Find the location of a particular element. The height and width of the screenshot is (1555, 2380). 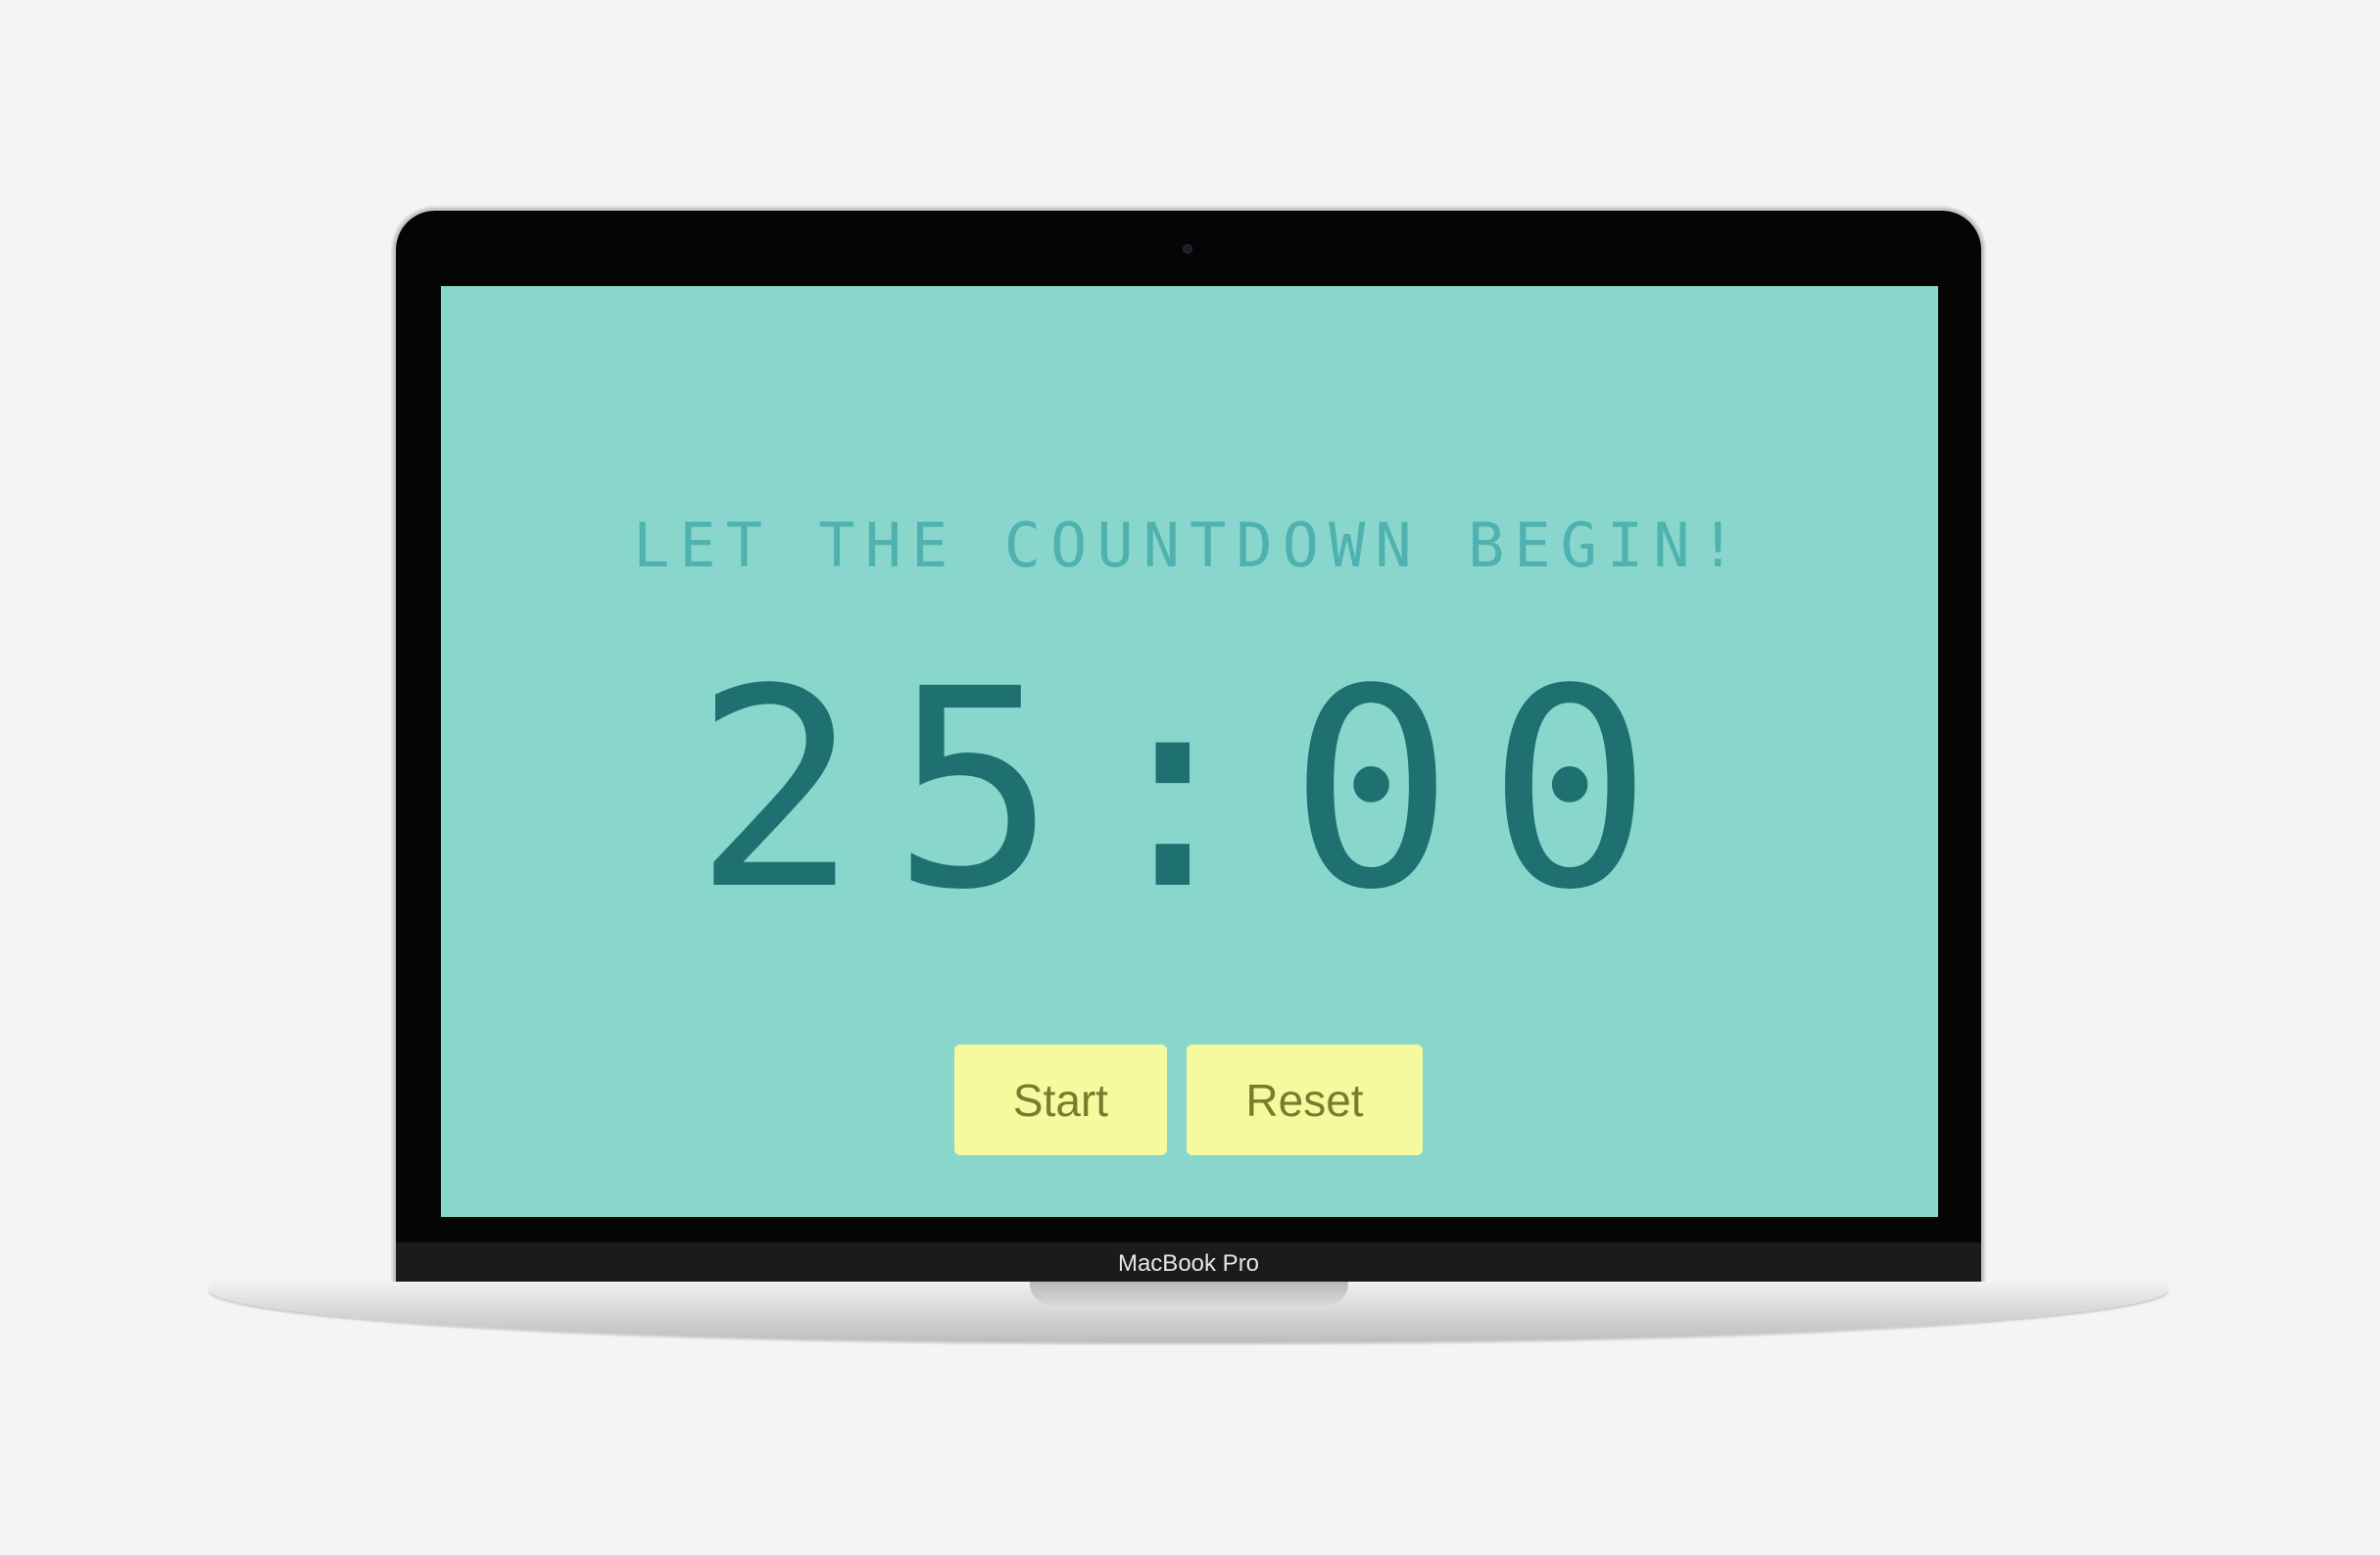

start-button: Start is located at coordinates (1060, 1100).